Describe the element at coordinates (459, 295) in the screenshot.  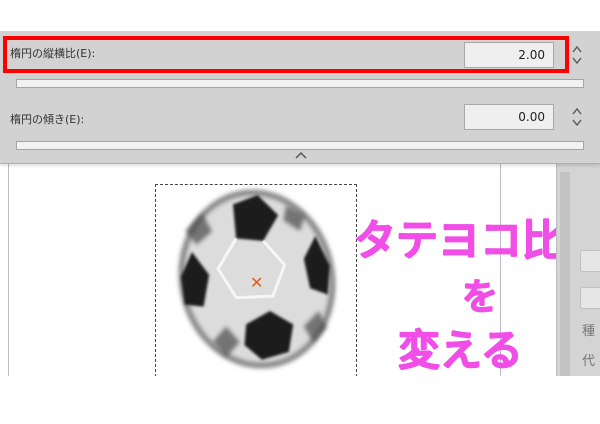
I see `handwritten-annotation: タテヨコ比 を 変える` at that location.